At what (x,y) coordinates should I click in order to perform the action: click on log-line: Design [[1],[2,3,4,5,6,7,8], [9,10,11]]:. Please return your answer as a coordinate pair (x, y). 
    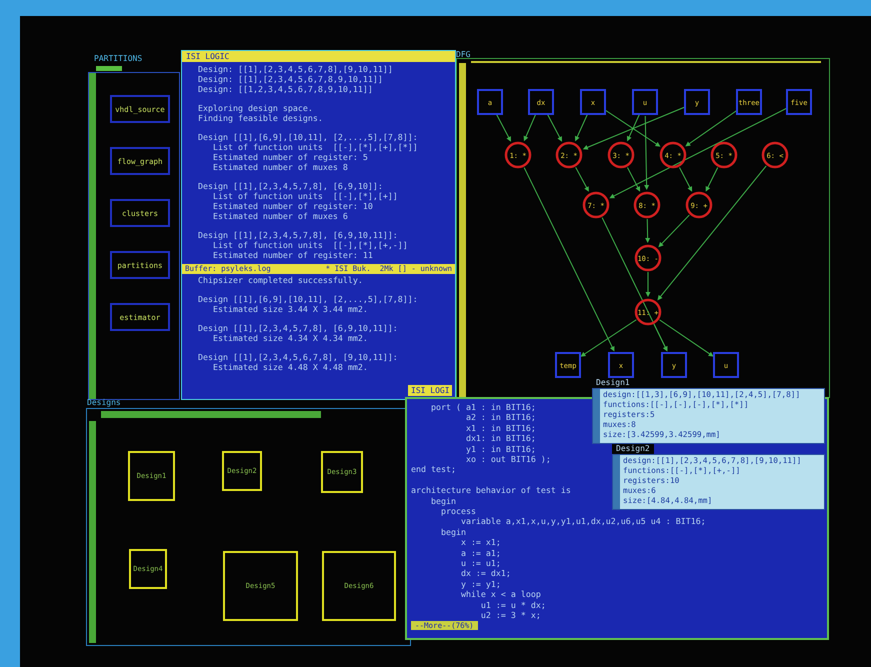
    Looking at the image, I should click on (298, 357).